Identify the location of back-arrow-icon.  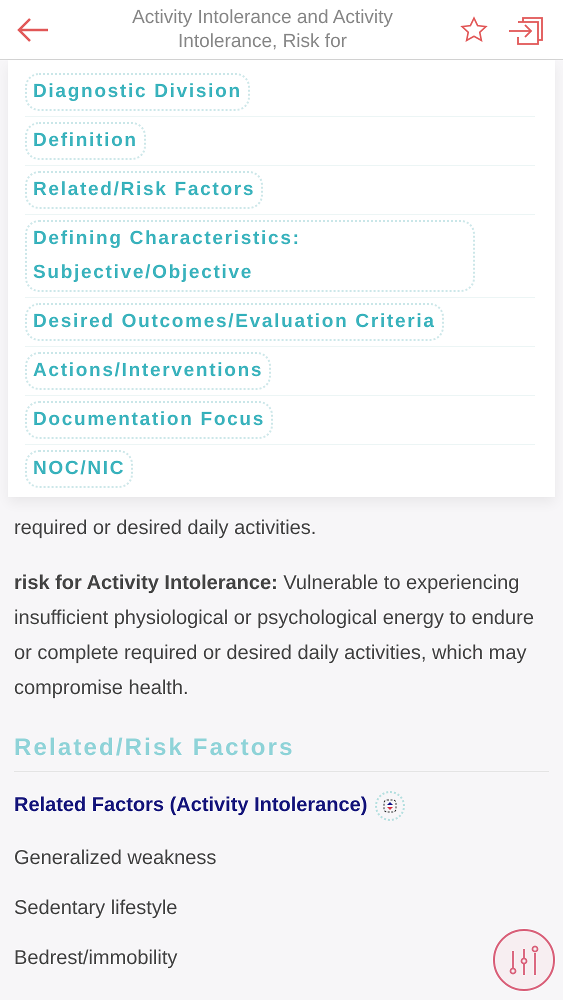
(33, 29).